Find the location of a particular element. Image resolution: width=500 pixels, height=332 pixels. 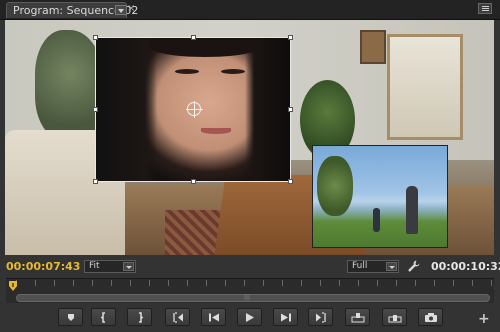

grip-icon: ||| is located at coordinates (247, 297).